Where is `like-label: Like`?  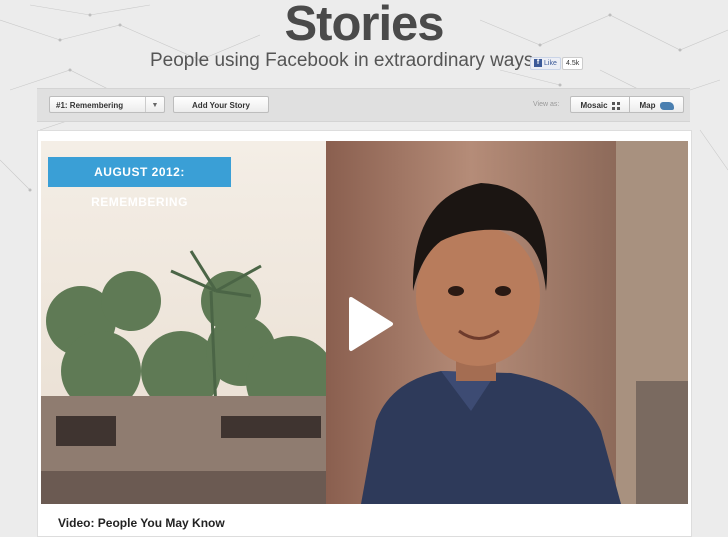 like-label: Like is located at coordinates (550, 63).